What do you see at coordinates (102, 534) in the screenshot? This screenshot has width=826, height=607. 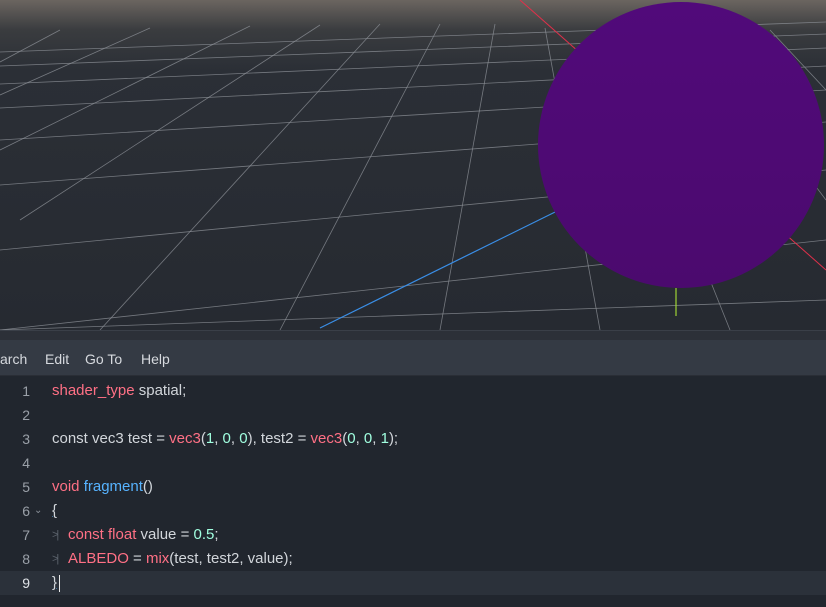 I see `token-keyword: const float` at bounding box center [102, 534].